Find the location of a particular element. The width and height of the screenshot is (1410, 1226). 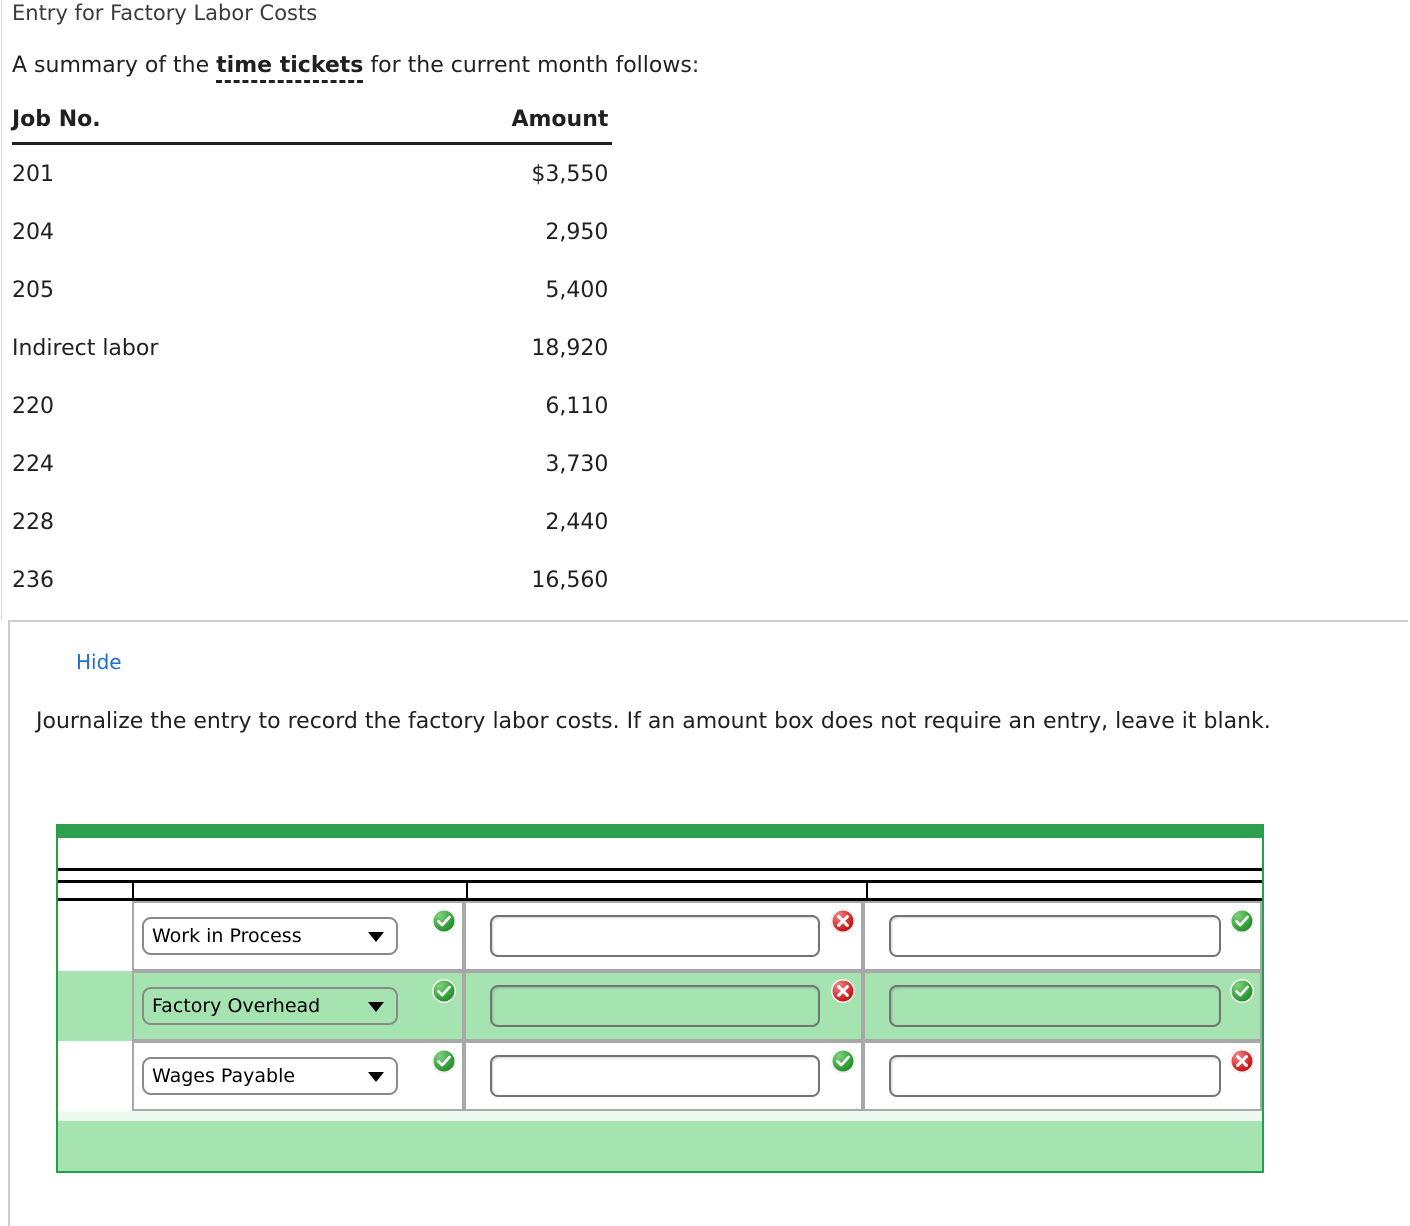

cell-amount: 6,110 is located at coordinates (577, 406).